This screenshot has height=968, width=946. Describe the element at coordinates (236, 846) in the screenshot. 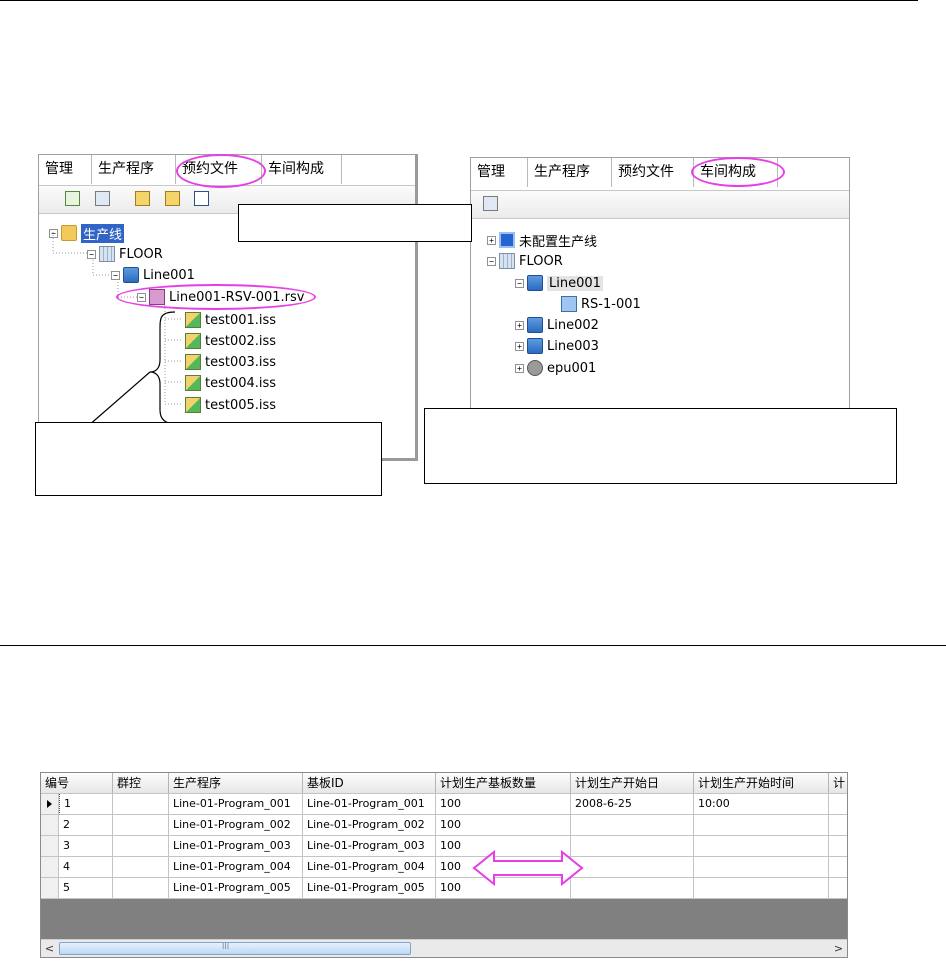

I see `cell-program: Line-01-Program_003` at that location.